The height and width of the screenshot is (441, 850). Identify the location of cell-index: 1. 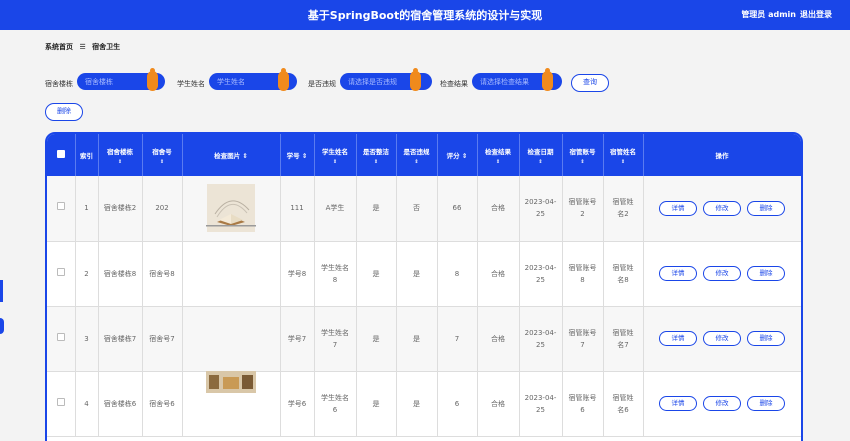
(87, 209).